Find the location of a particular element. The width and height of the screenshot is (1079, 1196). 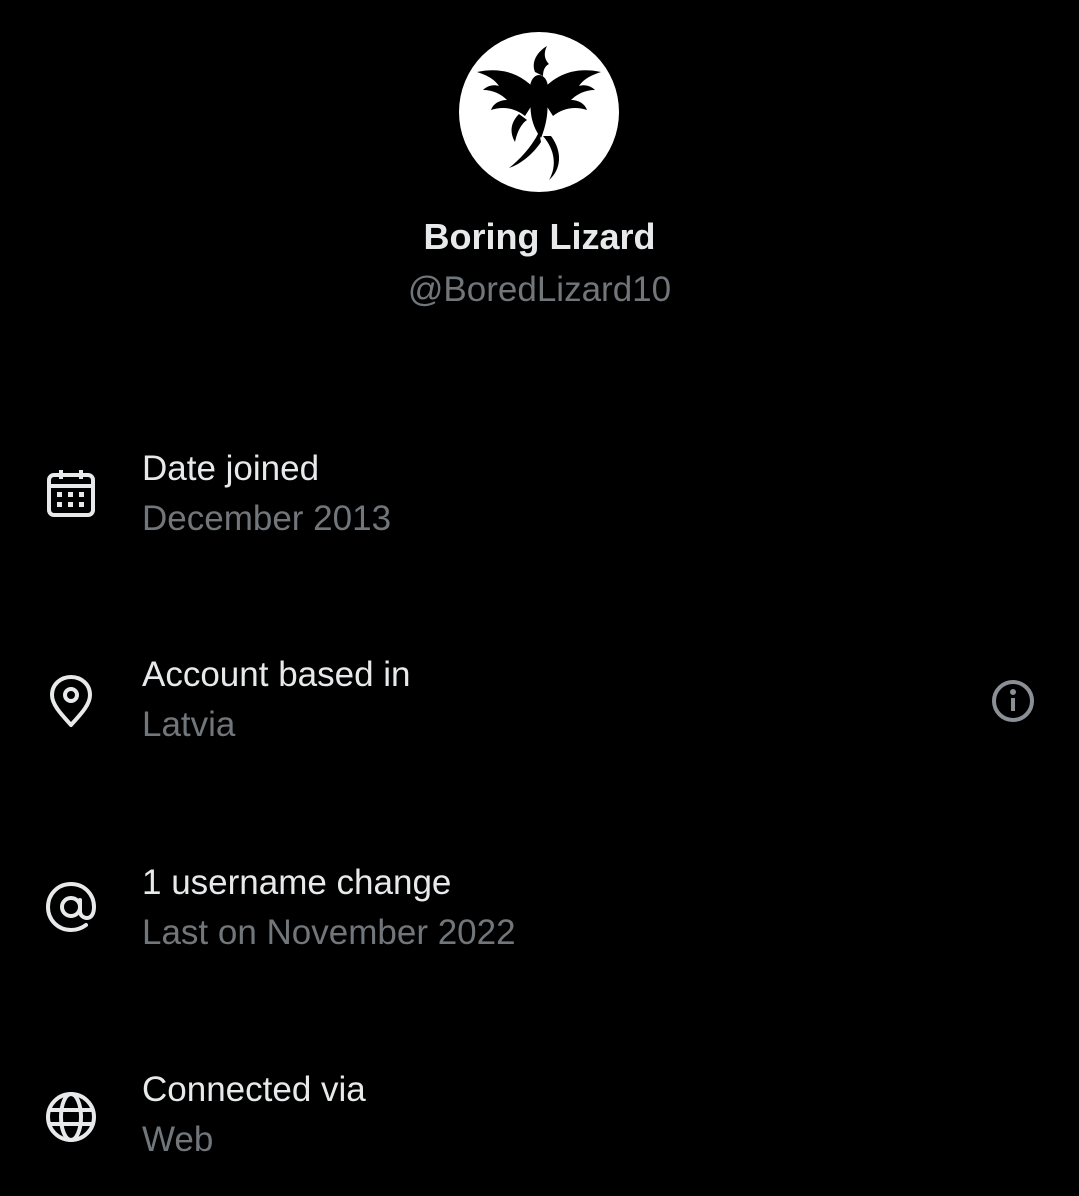

row-value: Latvia is located at coordinates (189, 724).